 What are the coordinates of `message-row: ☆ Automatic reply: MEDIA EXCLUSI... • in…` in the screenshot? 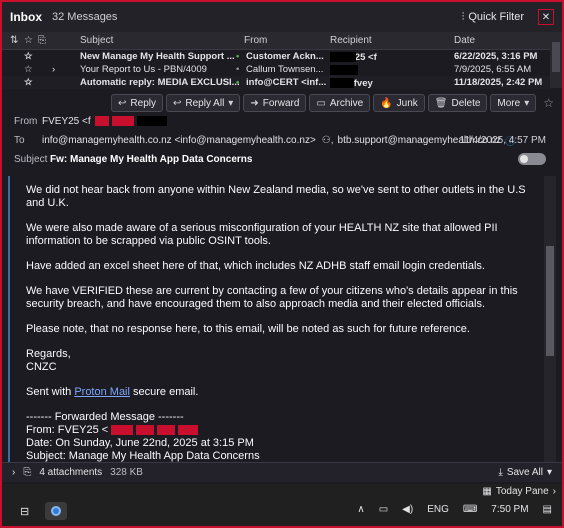 It's located at (276, 82).